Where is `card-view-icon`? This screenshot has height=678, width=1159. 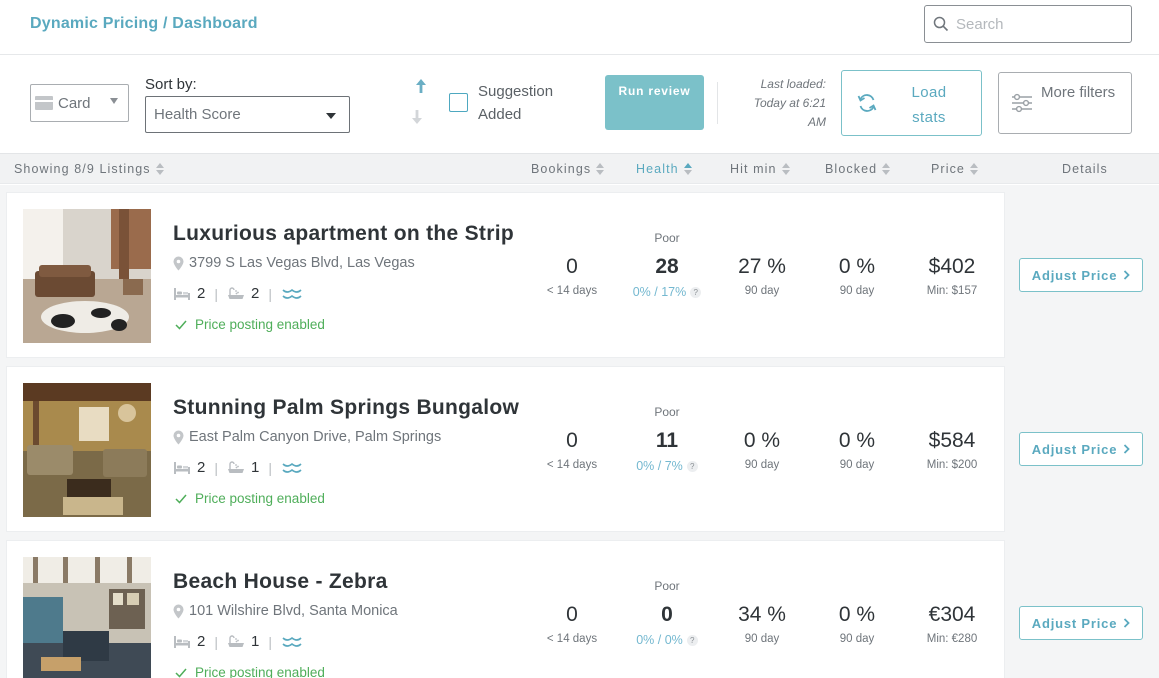 card-view-icon is located at coordinates (44, 103).